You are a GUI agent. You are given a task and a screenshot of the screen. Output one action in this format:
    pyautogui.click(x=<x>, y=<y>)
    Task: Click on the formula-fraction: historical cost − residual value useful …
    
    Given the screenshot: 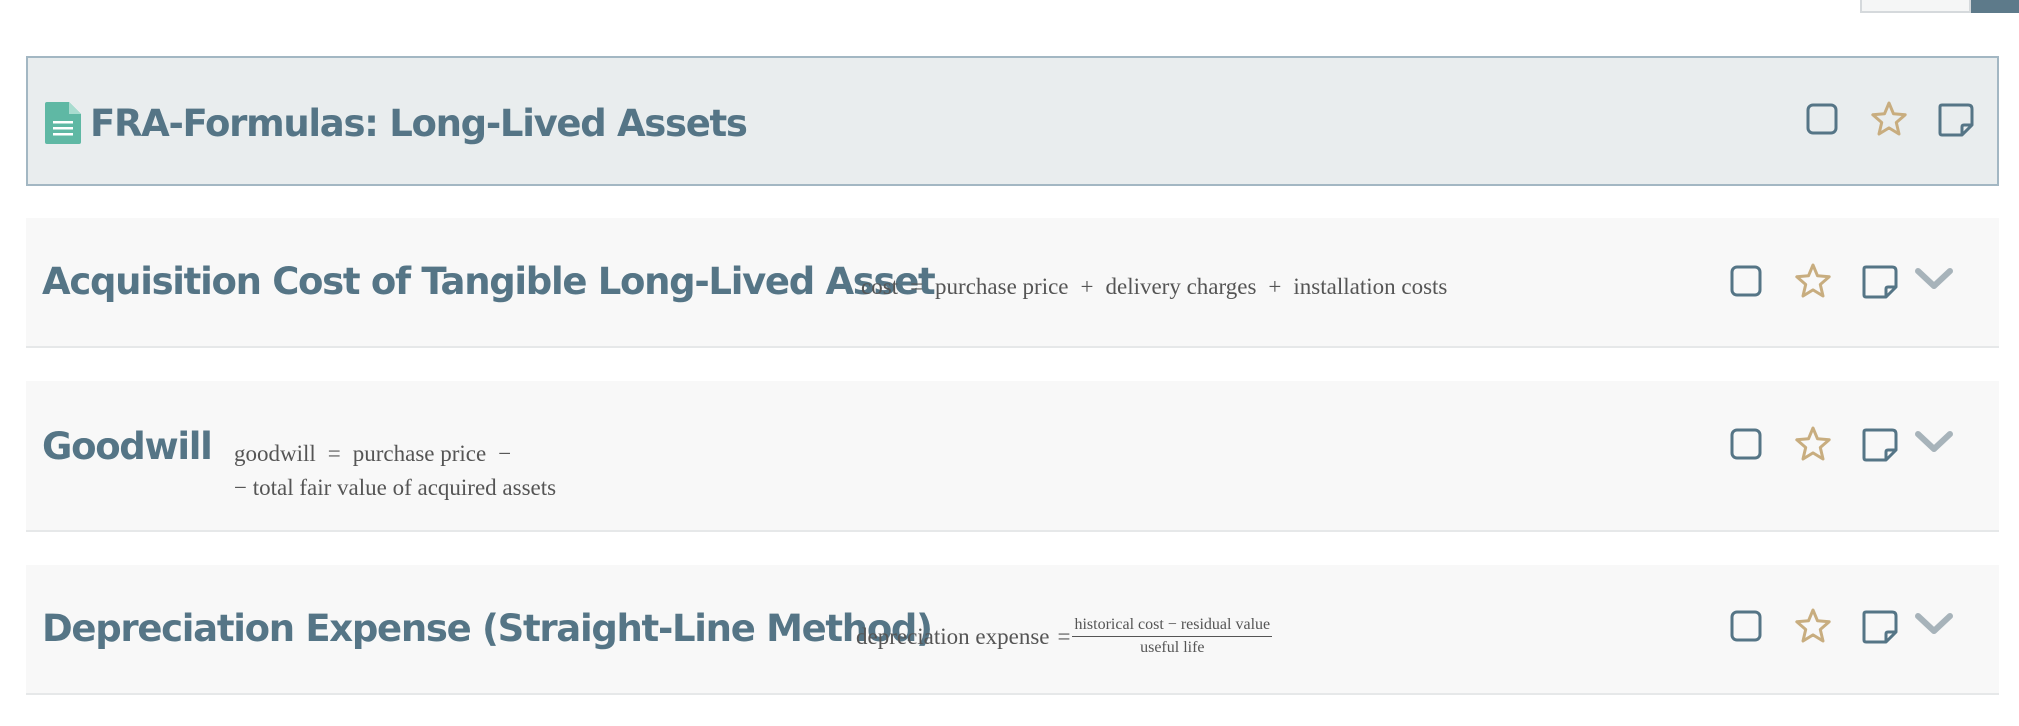 What is the action you would take?
    pyautogui.click(x=1172, y=636)
    